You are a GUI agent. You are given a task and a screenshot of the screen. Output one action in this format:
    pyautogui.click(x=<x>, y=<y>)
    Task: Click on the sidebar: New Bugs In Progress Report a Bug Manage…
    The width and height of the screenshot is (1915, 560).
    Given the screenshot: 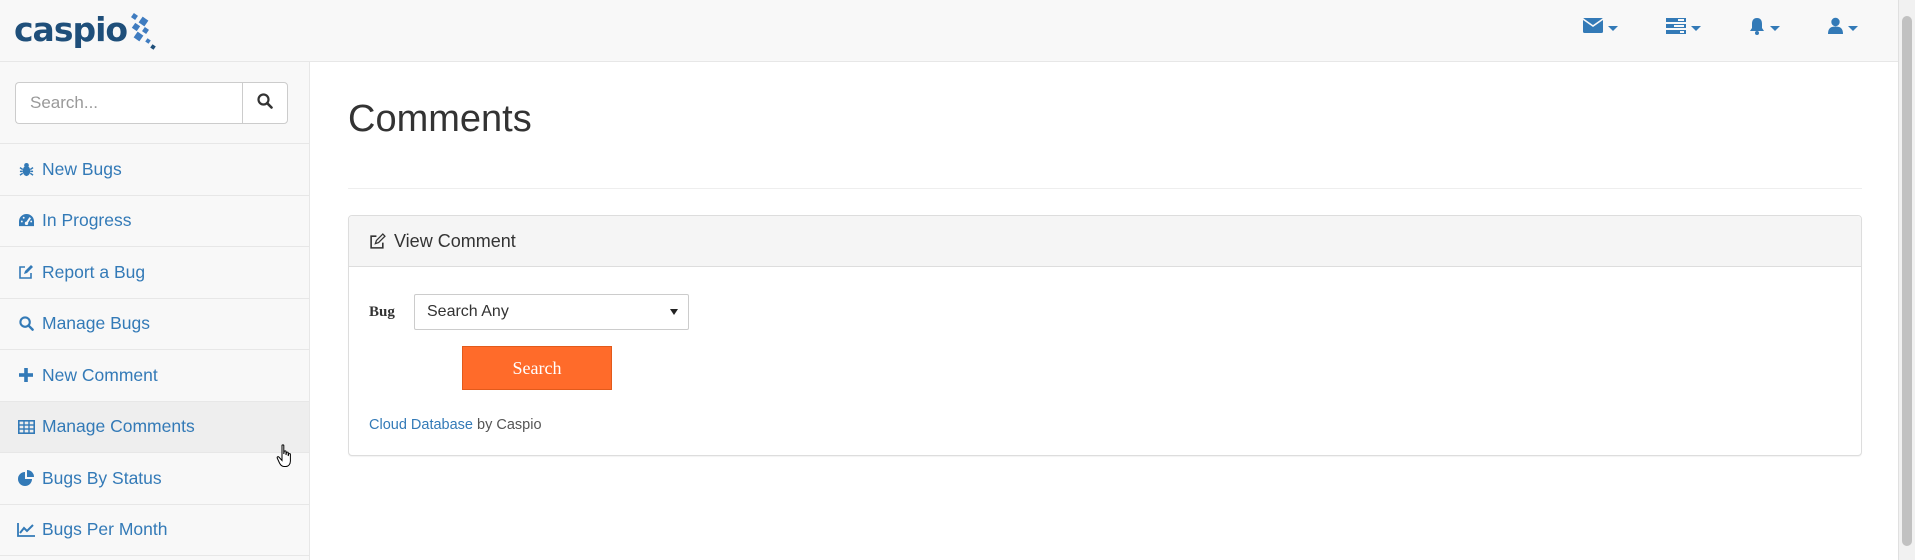 What is the action you would take?
    pyautogui.click(x=155, y=311)
    